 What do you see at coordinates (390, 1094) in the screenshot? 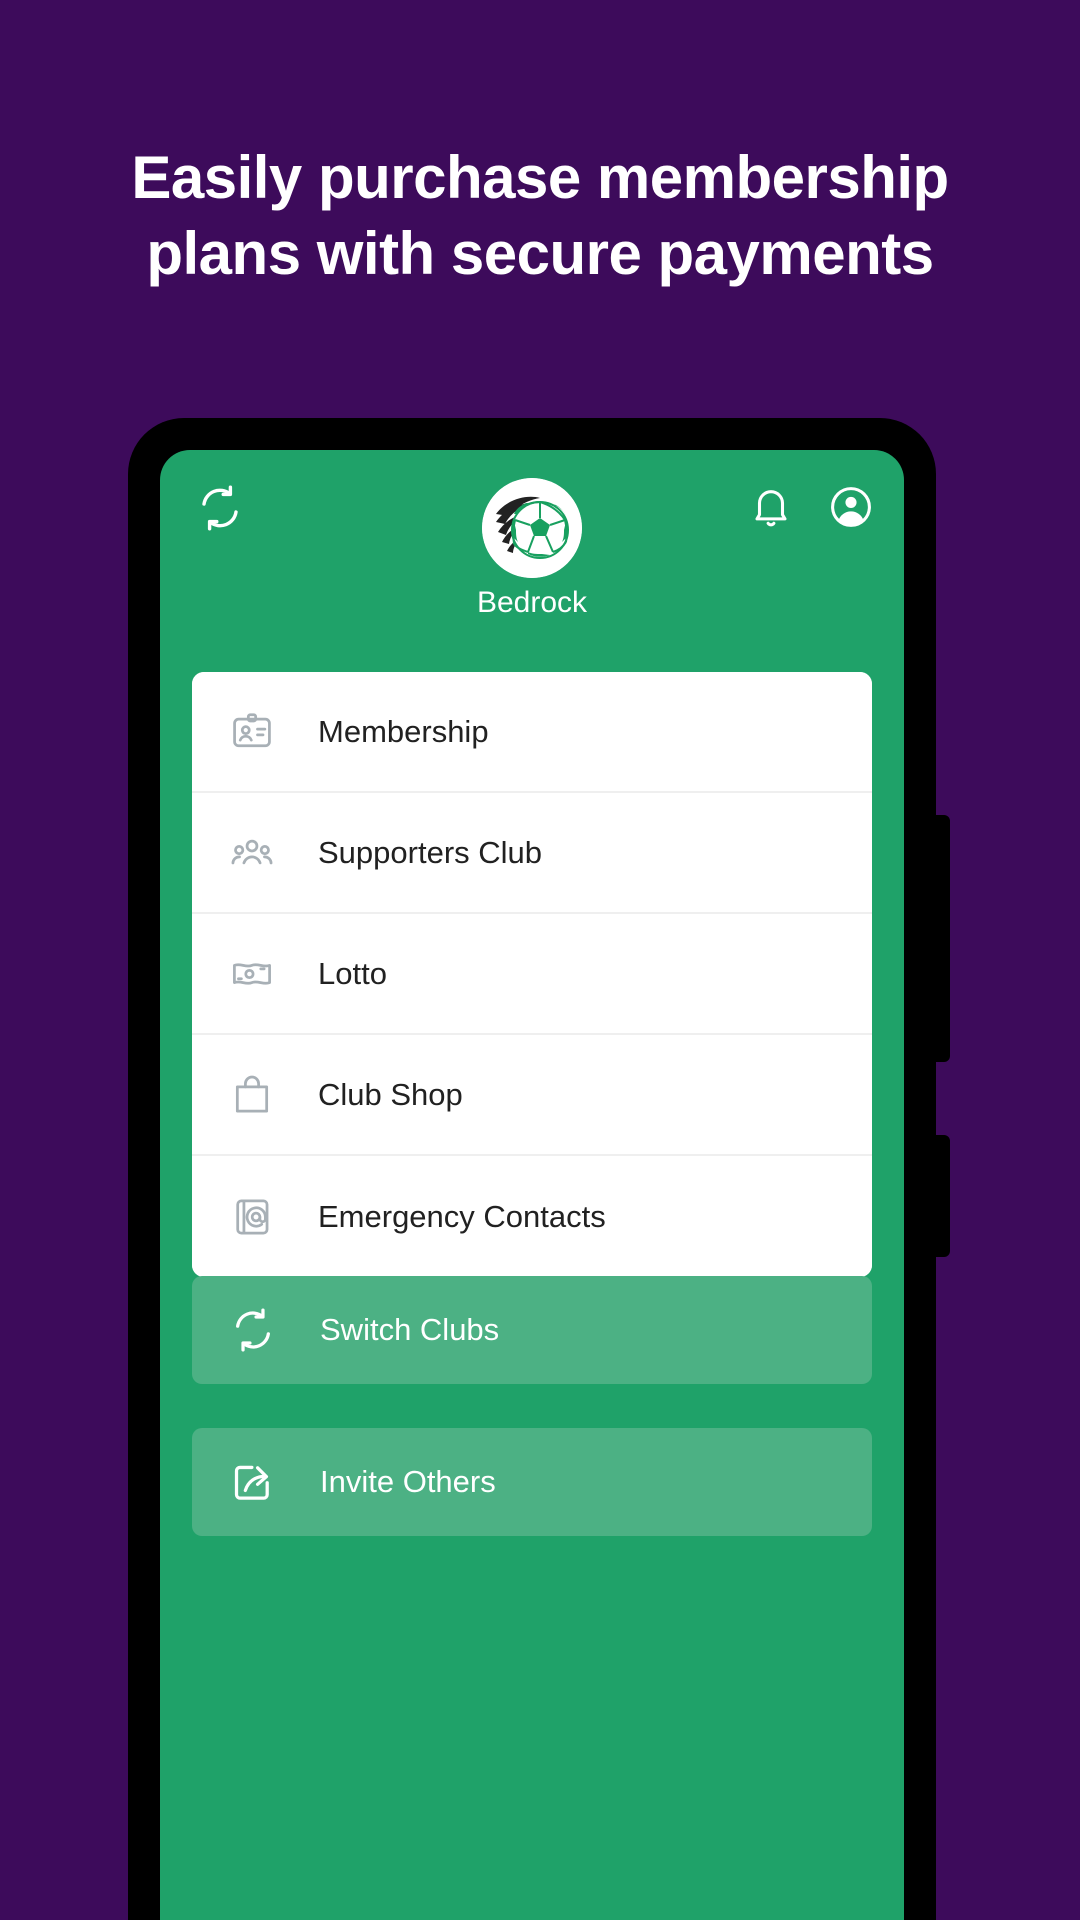
I see `menu-item-label: Club Shop` at bounding box center [390, 1094].